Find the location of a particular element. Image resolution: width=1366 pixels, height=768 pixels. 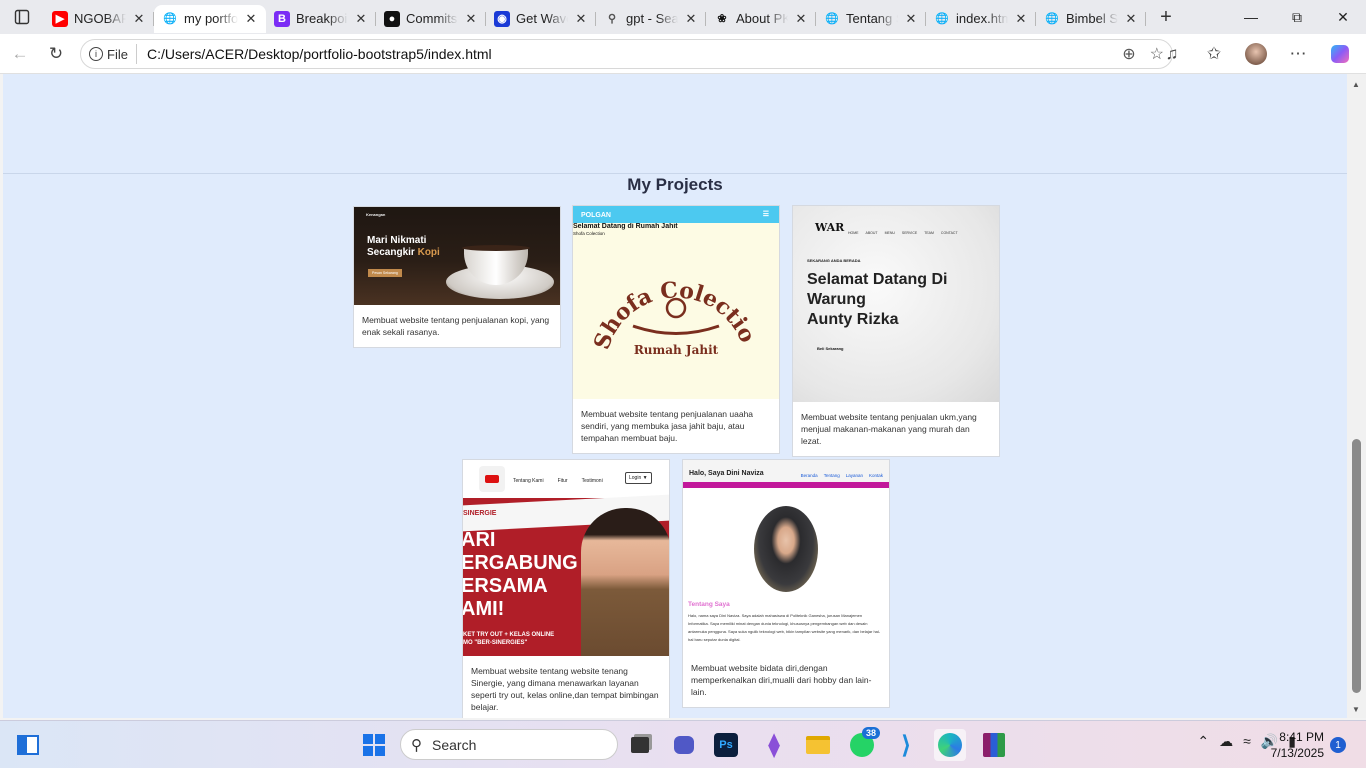

wifi-icon: ≈ is located at coordinates (1247, 741).